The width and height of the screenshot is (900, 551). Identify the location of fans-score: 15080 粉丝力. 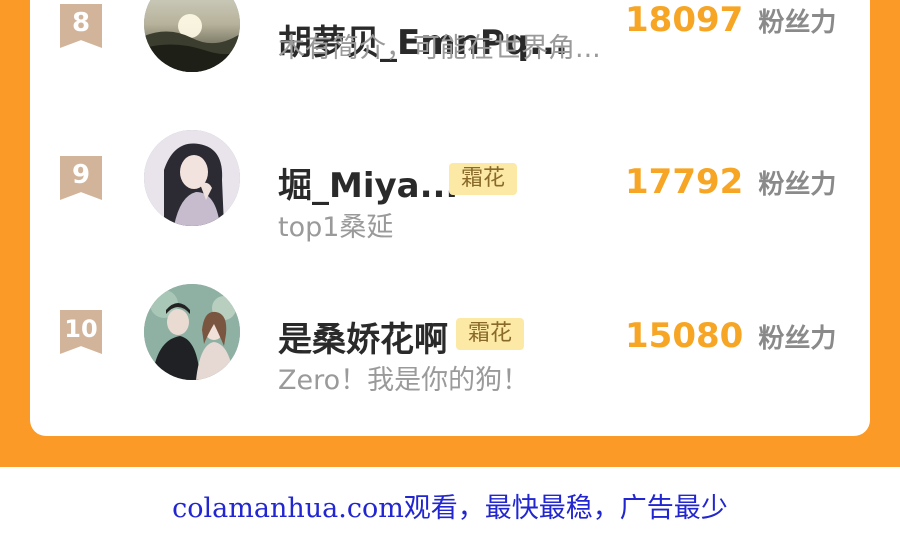
(730, 336).